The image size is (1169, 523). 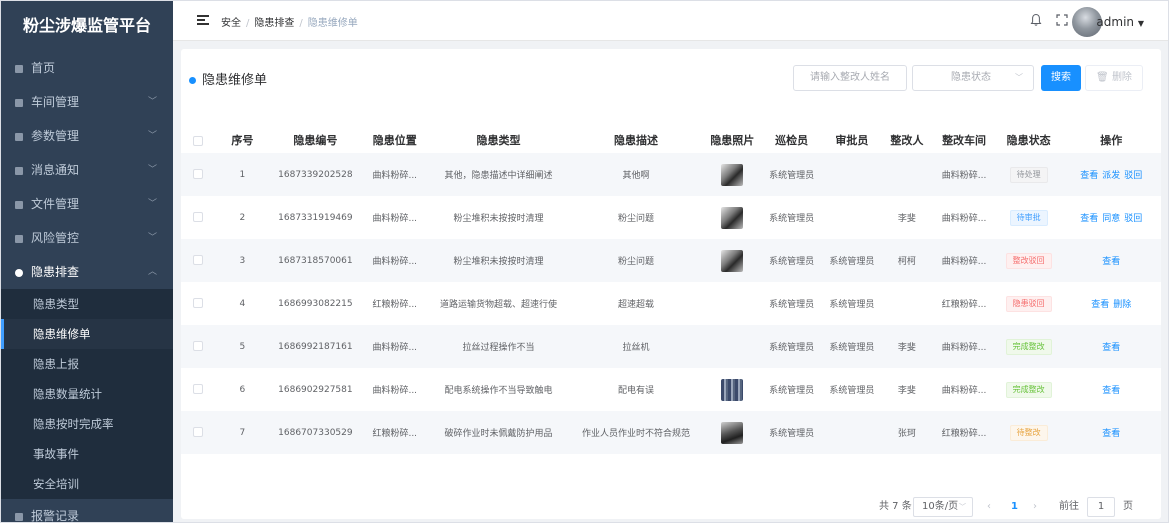 I want to click on bell-icon, so click(x=1036, y=20).